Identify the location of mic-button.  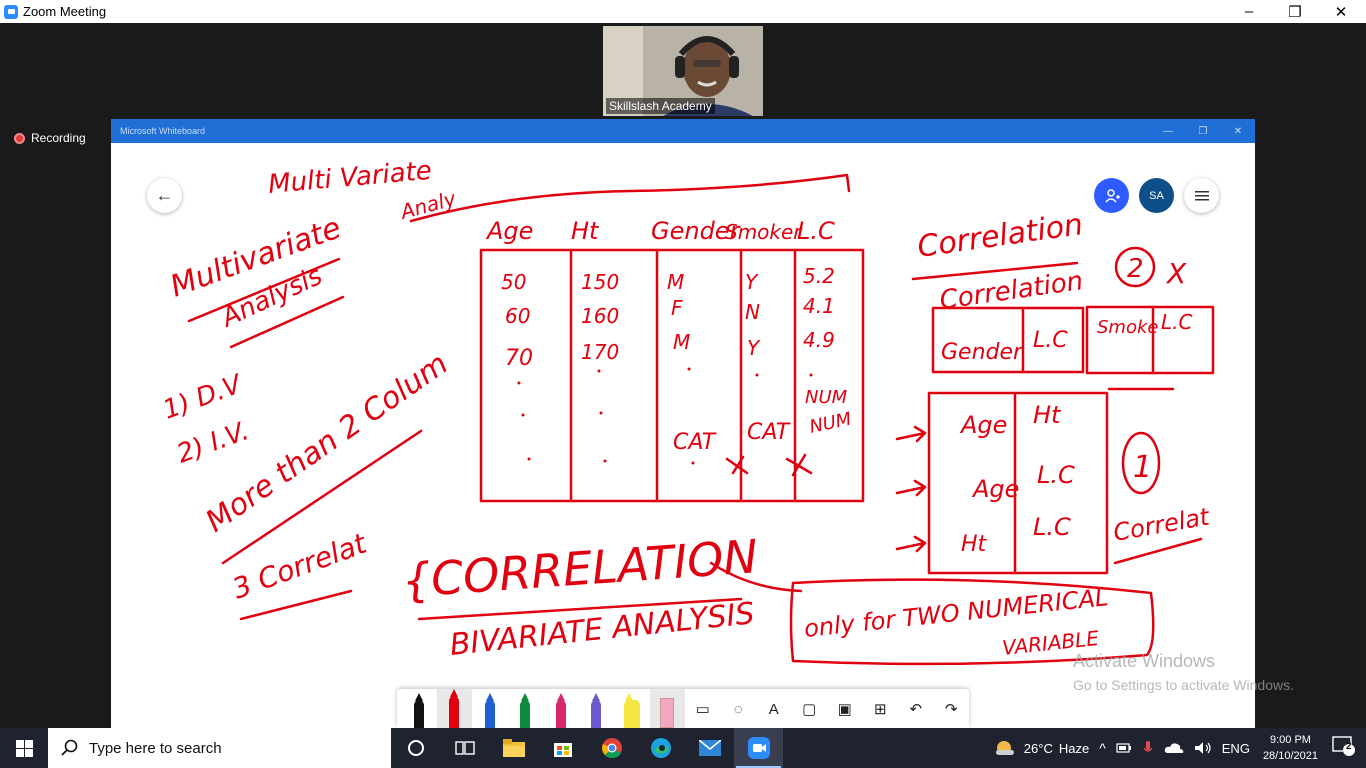
(1148, 748).